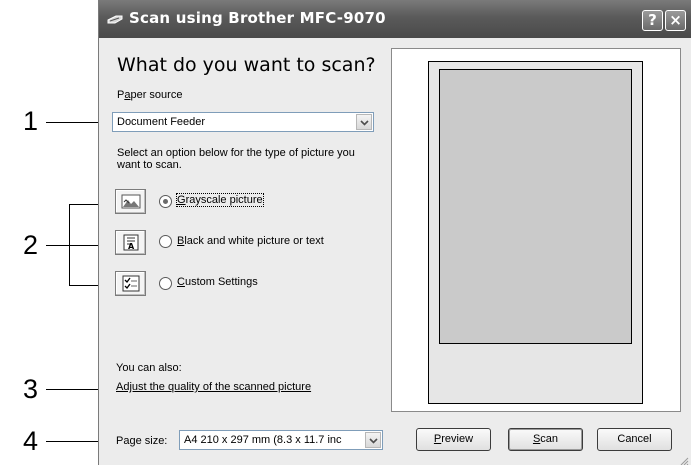  I want to click on resize-grip-icon, so click(684, 459).